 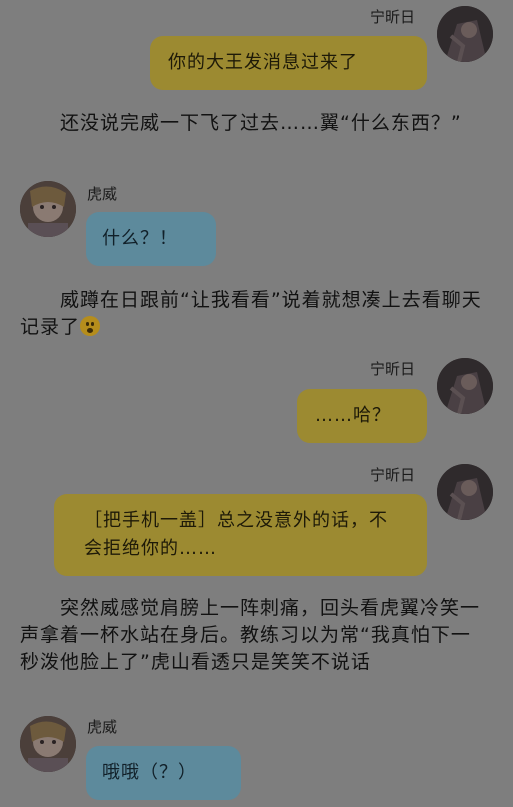 I want to click on message-bubble: ……哈？, so click(x=362, y=416).